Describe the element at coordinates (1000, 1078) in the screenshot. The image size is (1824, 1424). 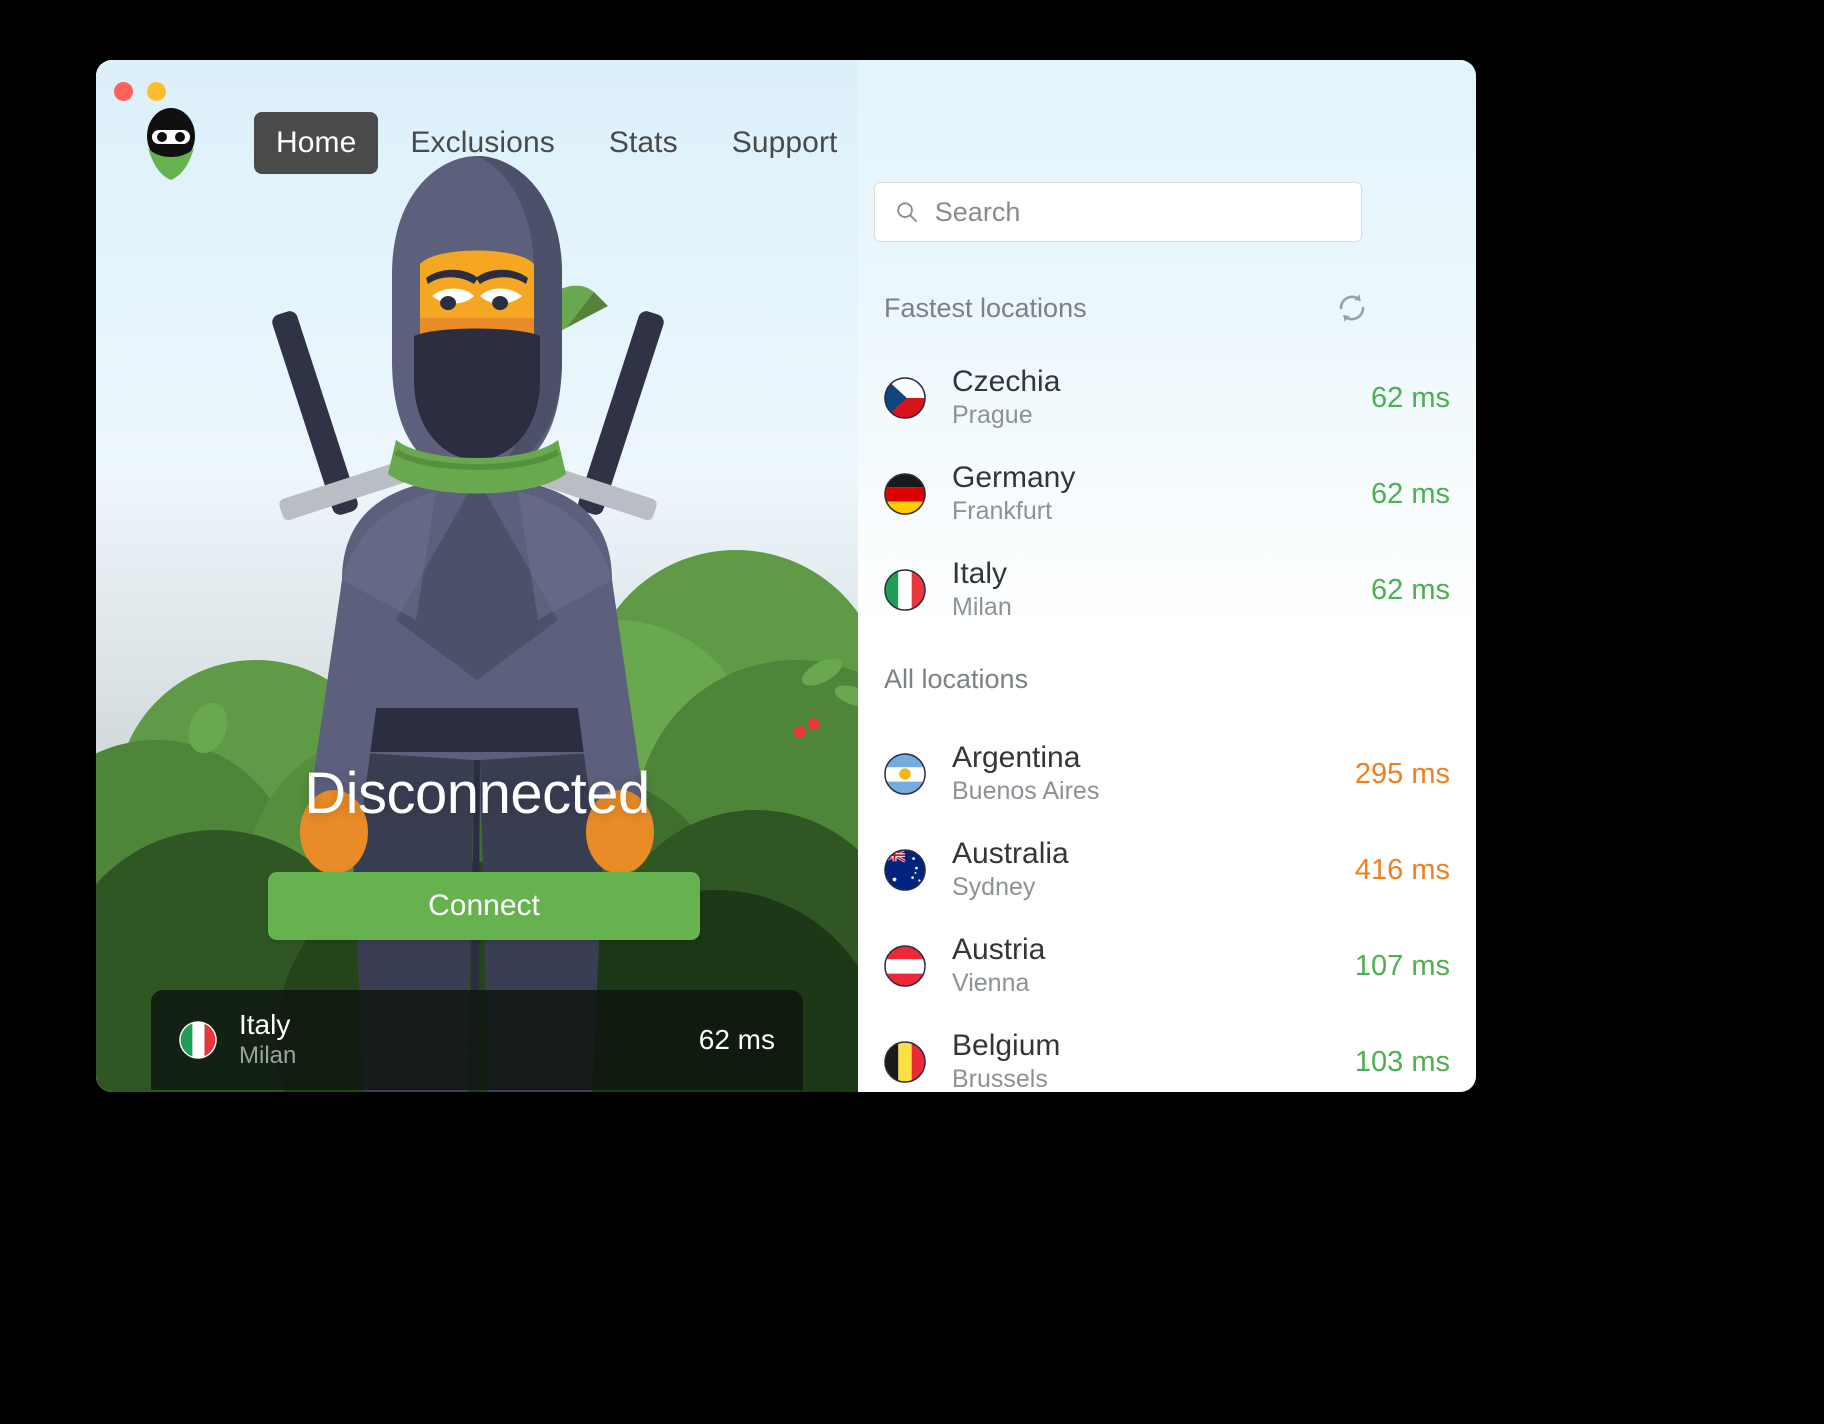
I see `list-item-city: Brussels` at that location.